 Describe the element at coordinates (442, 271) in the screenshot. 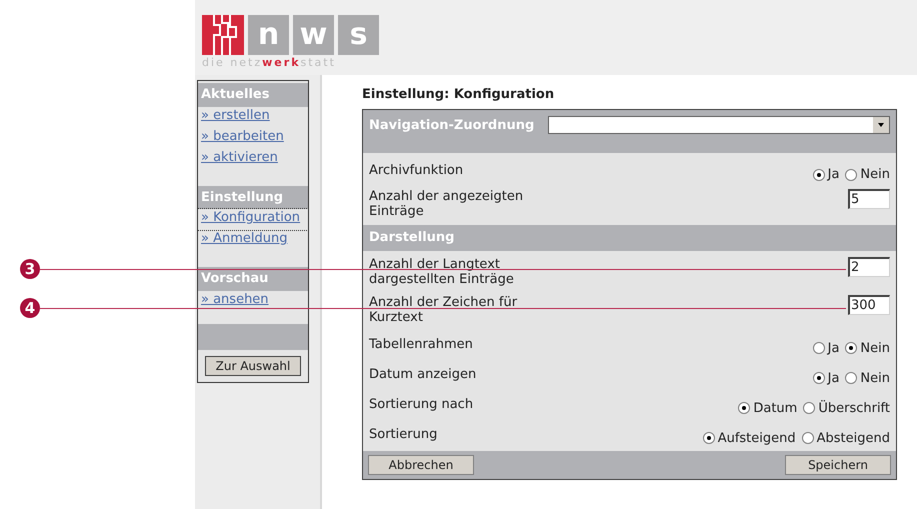

I see `field-label: Anzahl der Langtext dargestellten Einträge` at that location.